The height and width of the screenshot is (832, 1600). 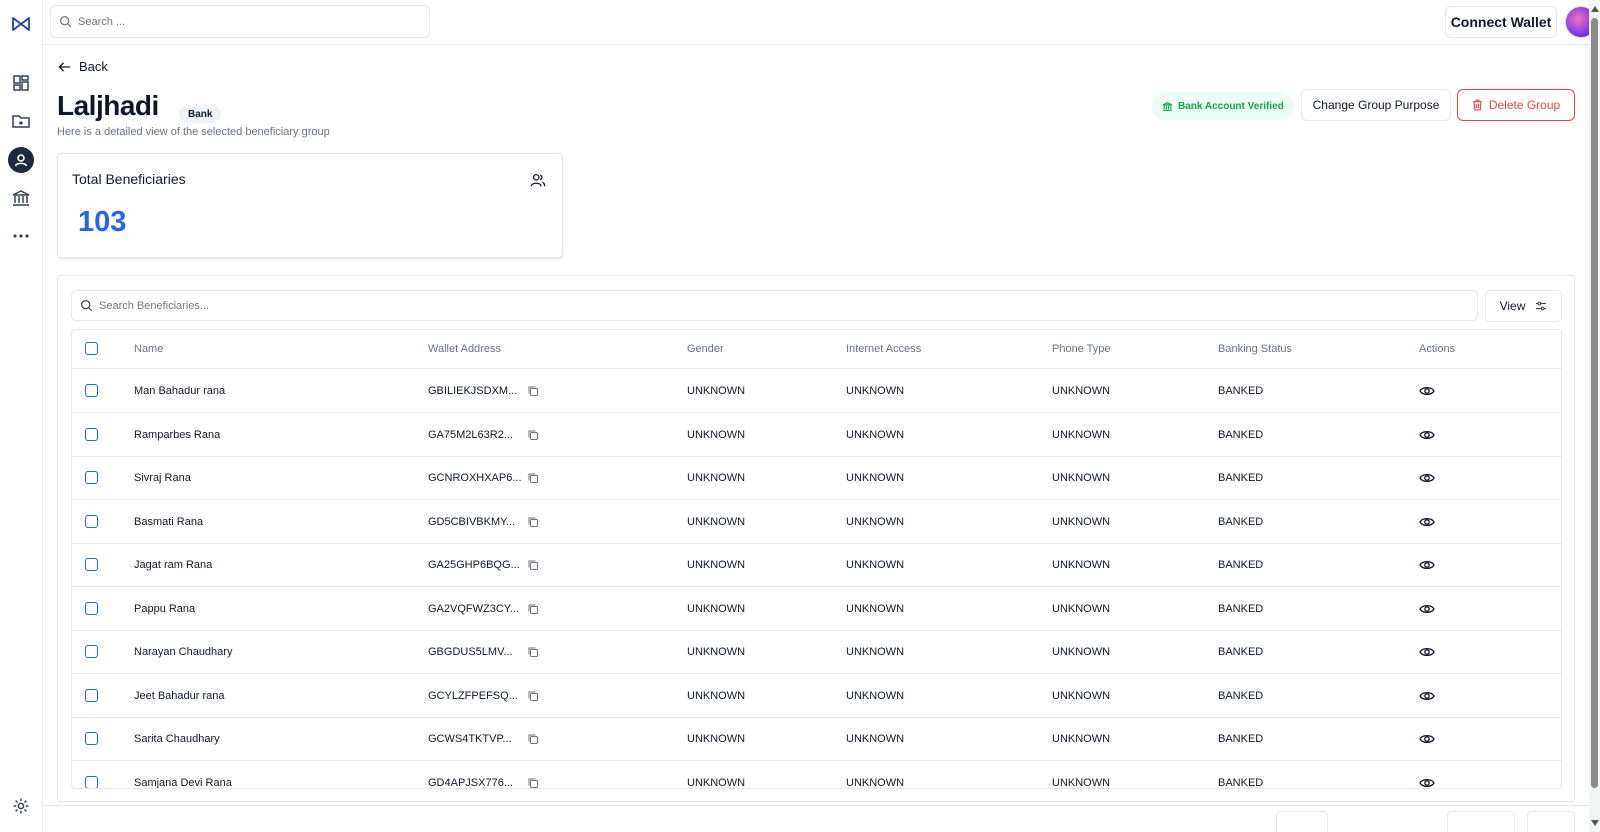 I want to click on change-group-purpose-button: Change Group Purpose, so click(x=1376, y=105).